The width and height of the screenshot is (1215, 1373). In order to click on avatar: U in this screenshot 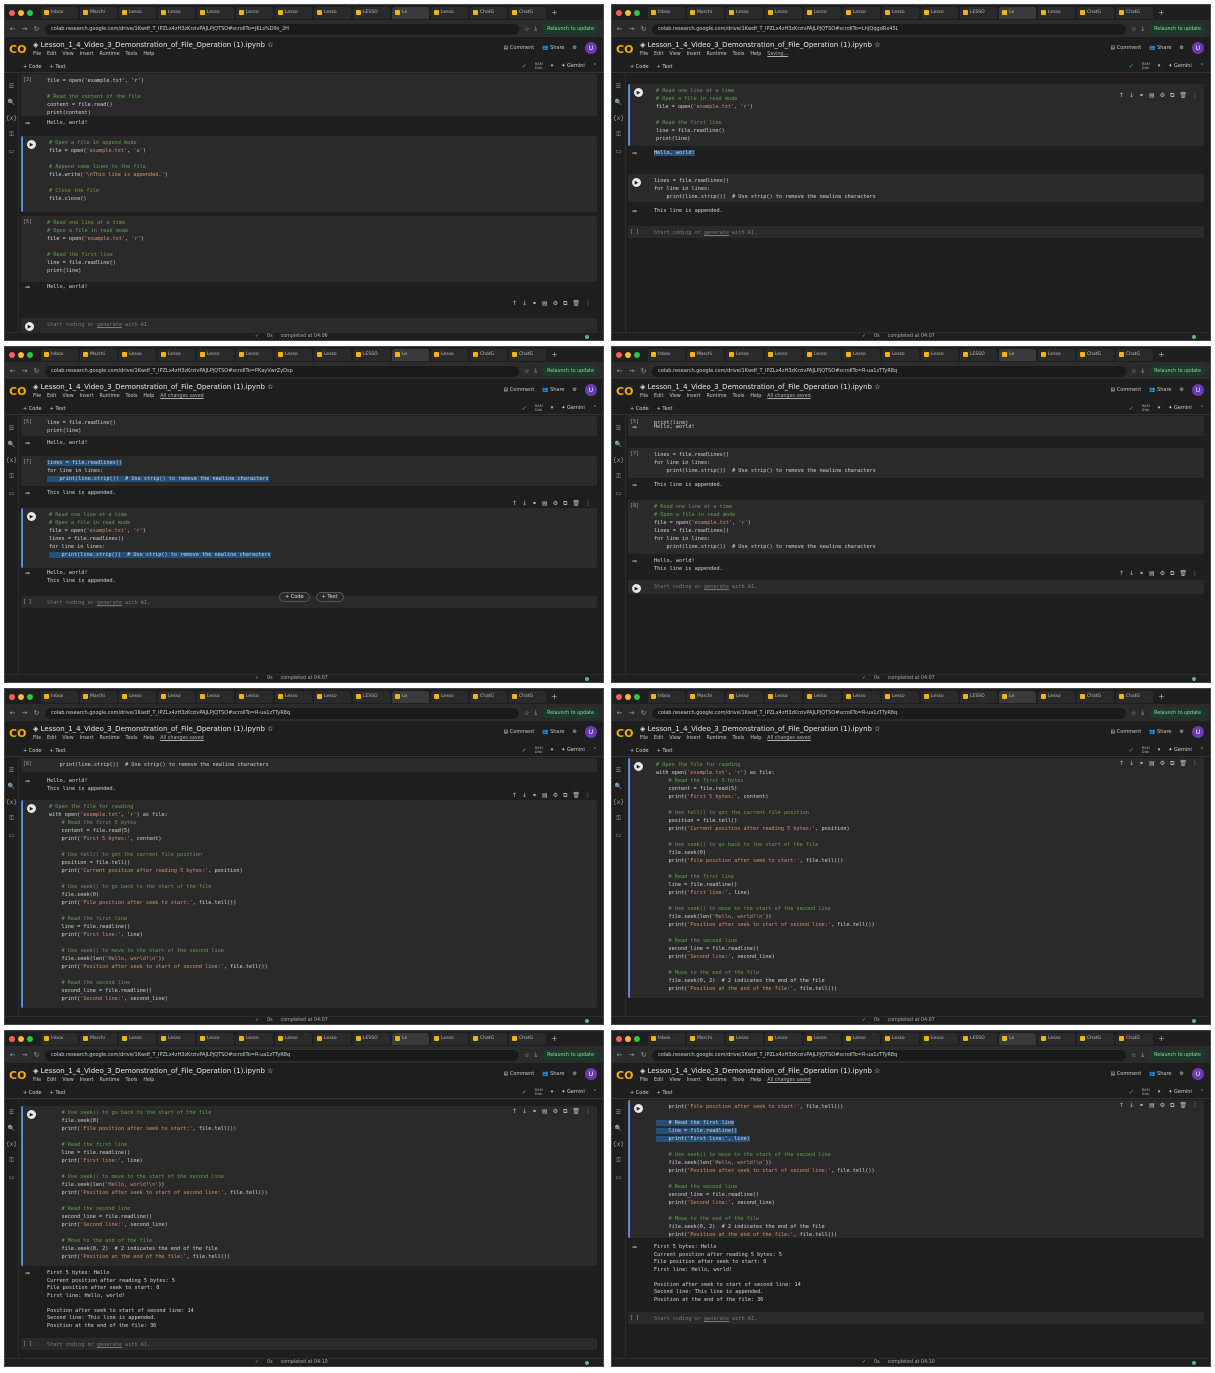, I will do `click(591, 48)`.